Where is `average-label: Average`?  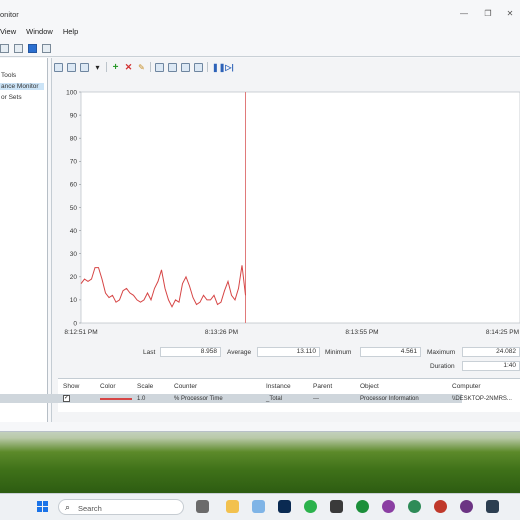
average-label: Average is located at coordinates (239, 352).